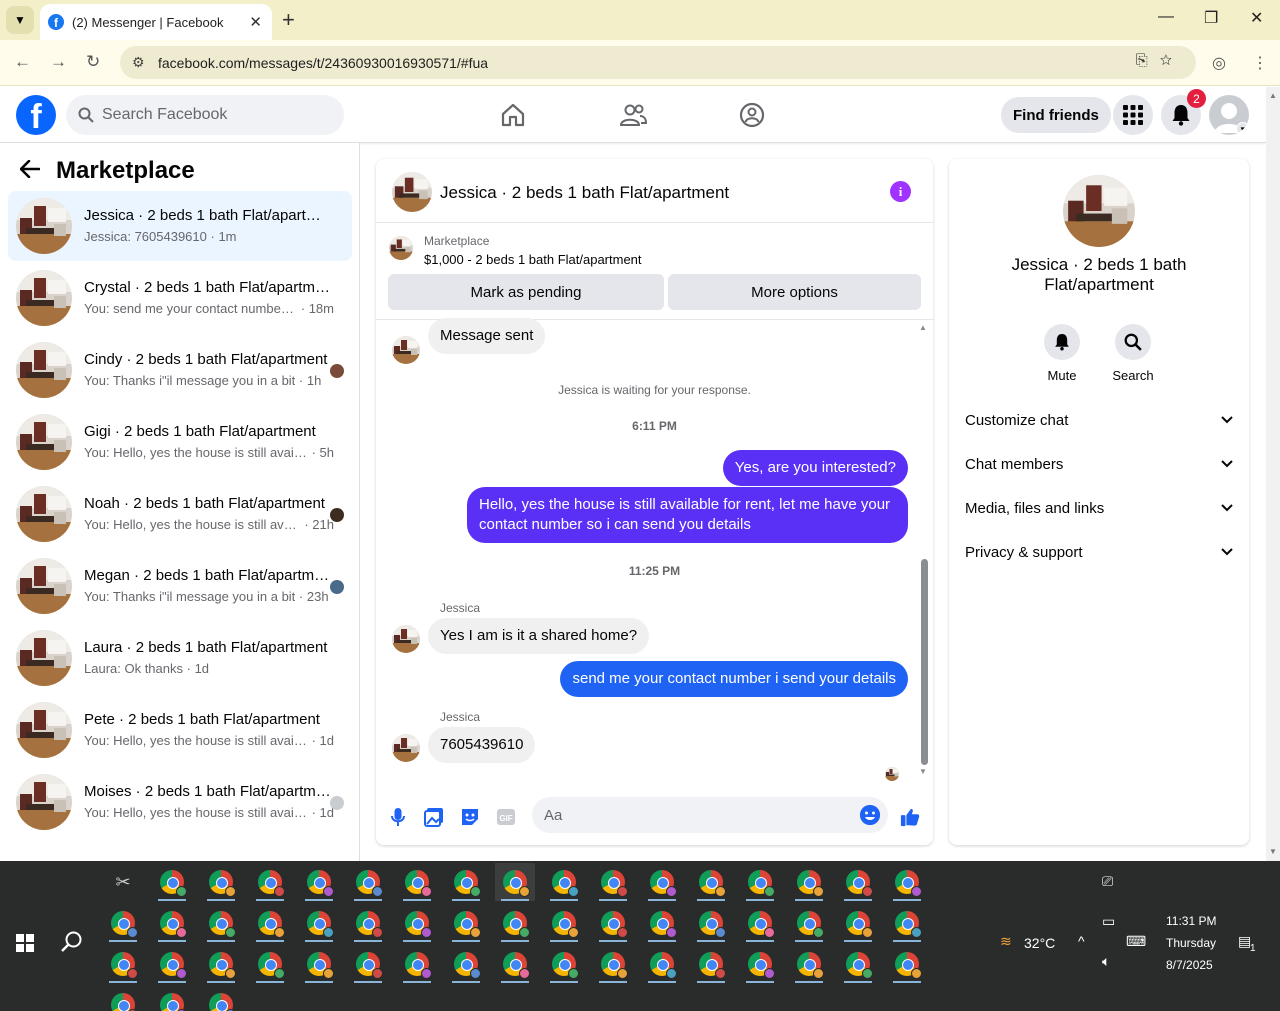 This screenshot has height=1011, width=1280. What do you see at coordinates (22, 62) in the screenshot?
I see `back-arrow-icon: ←` at bounding box center [22, 62].